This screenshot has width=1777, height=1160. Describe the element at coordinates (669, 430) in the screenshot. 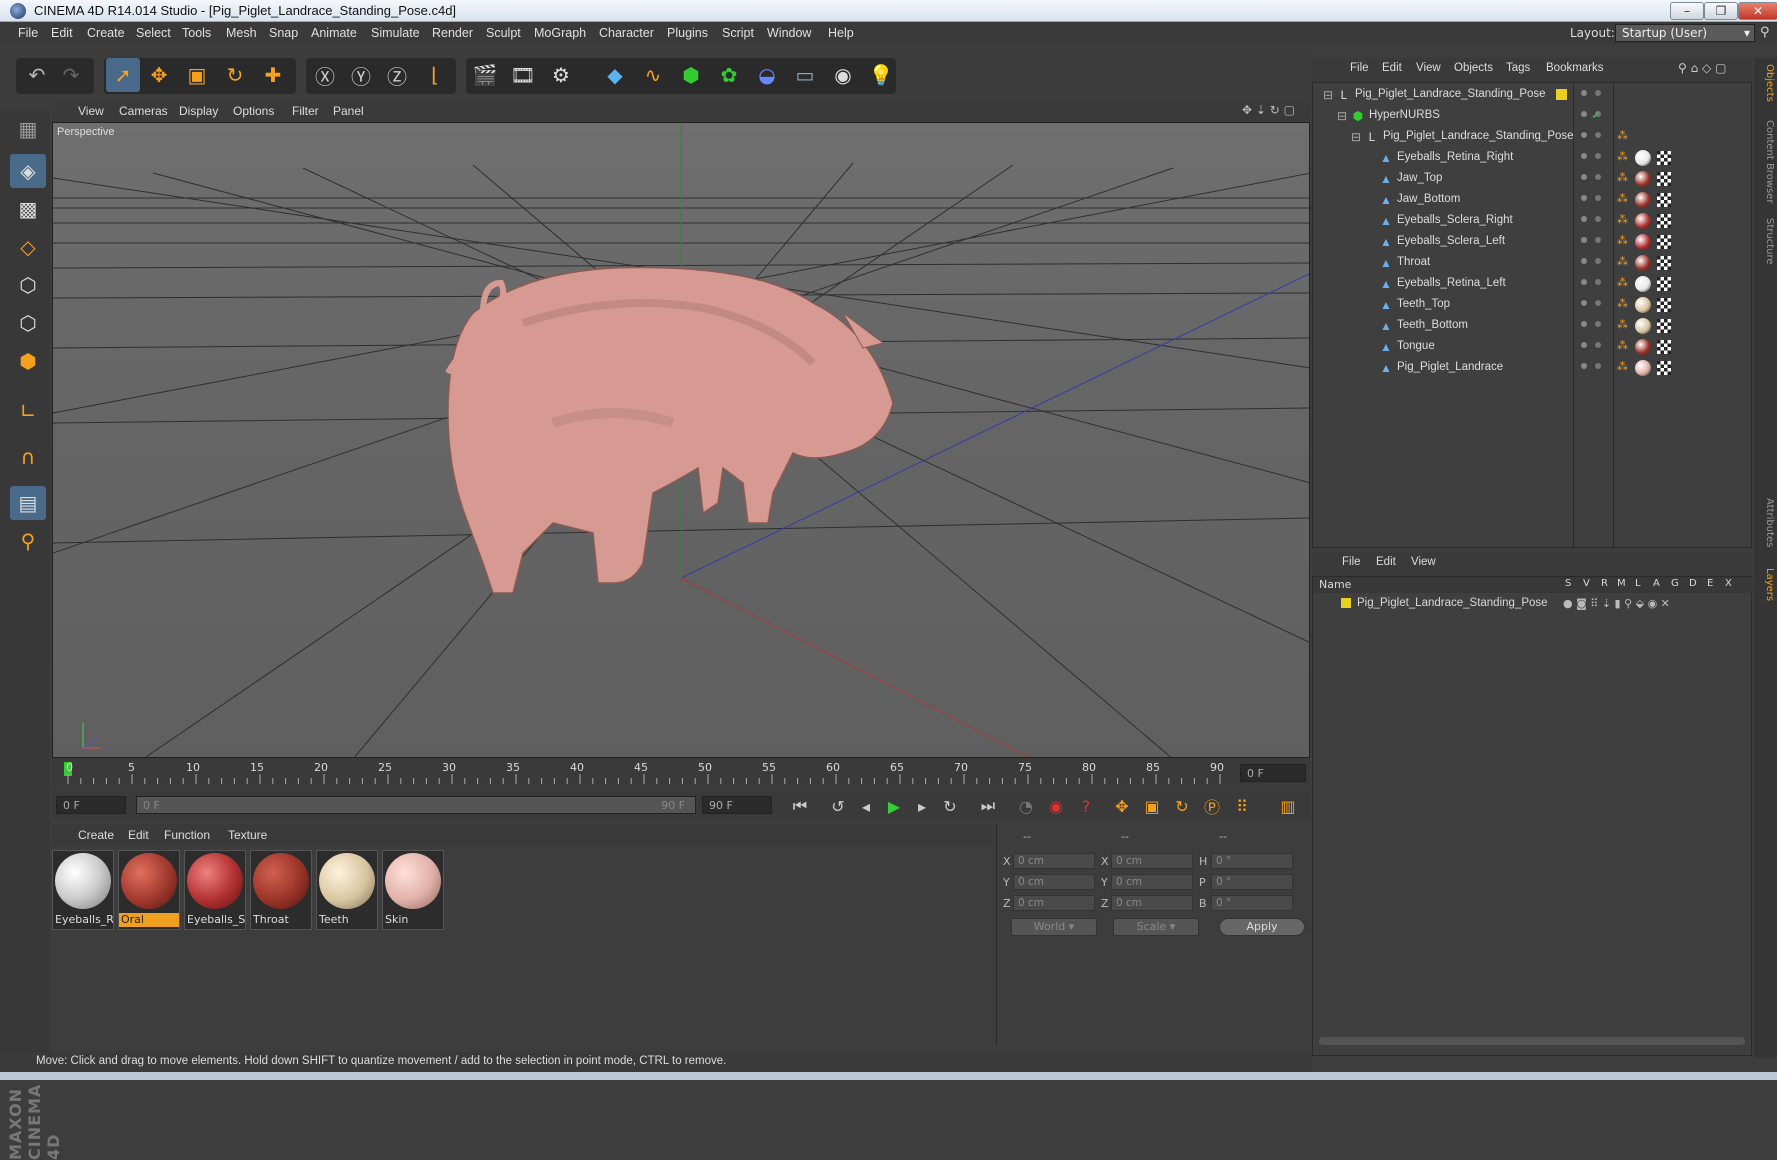

I see `pig-model` at that location.